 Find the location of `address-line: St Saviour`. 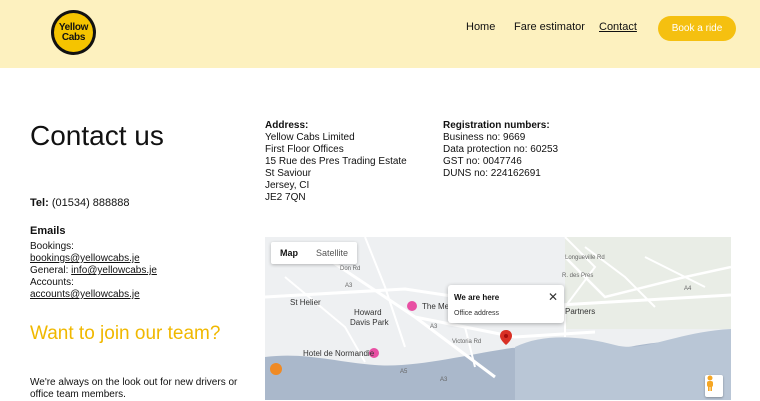

address-line: St Saviour is located at coordinates (288, 173).